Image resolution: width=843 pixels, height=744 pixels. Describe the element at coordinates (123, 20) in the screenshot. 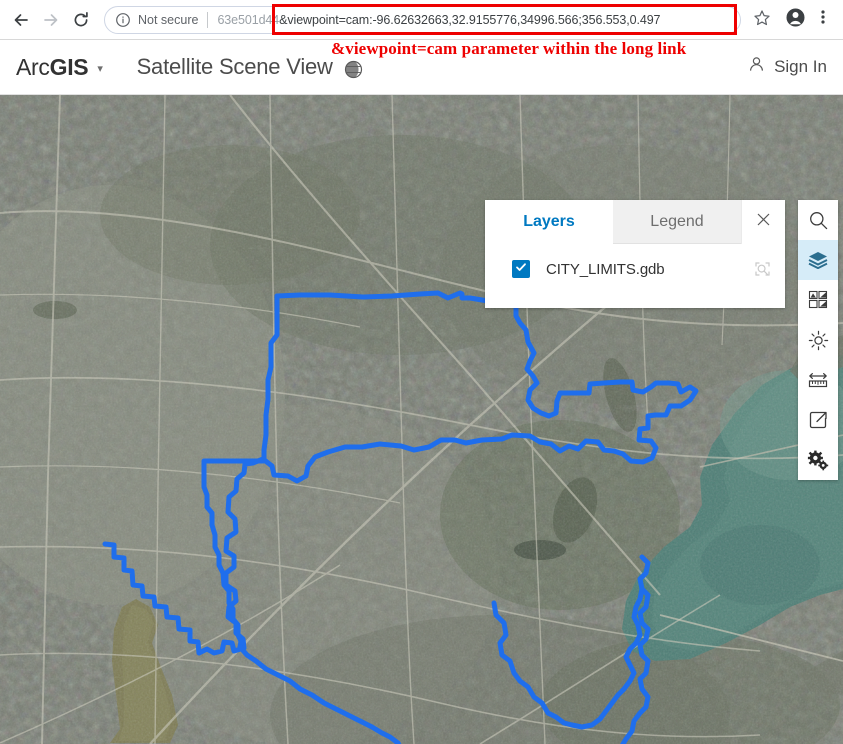

I see `info-circle-icon` at that location.